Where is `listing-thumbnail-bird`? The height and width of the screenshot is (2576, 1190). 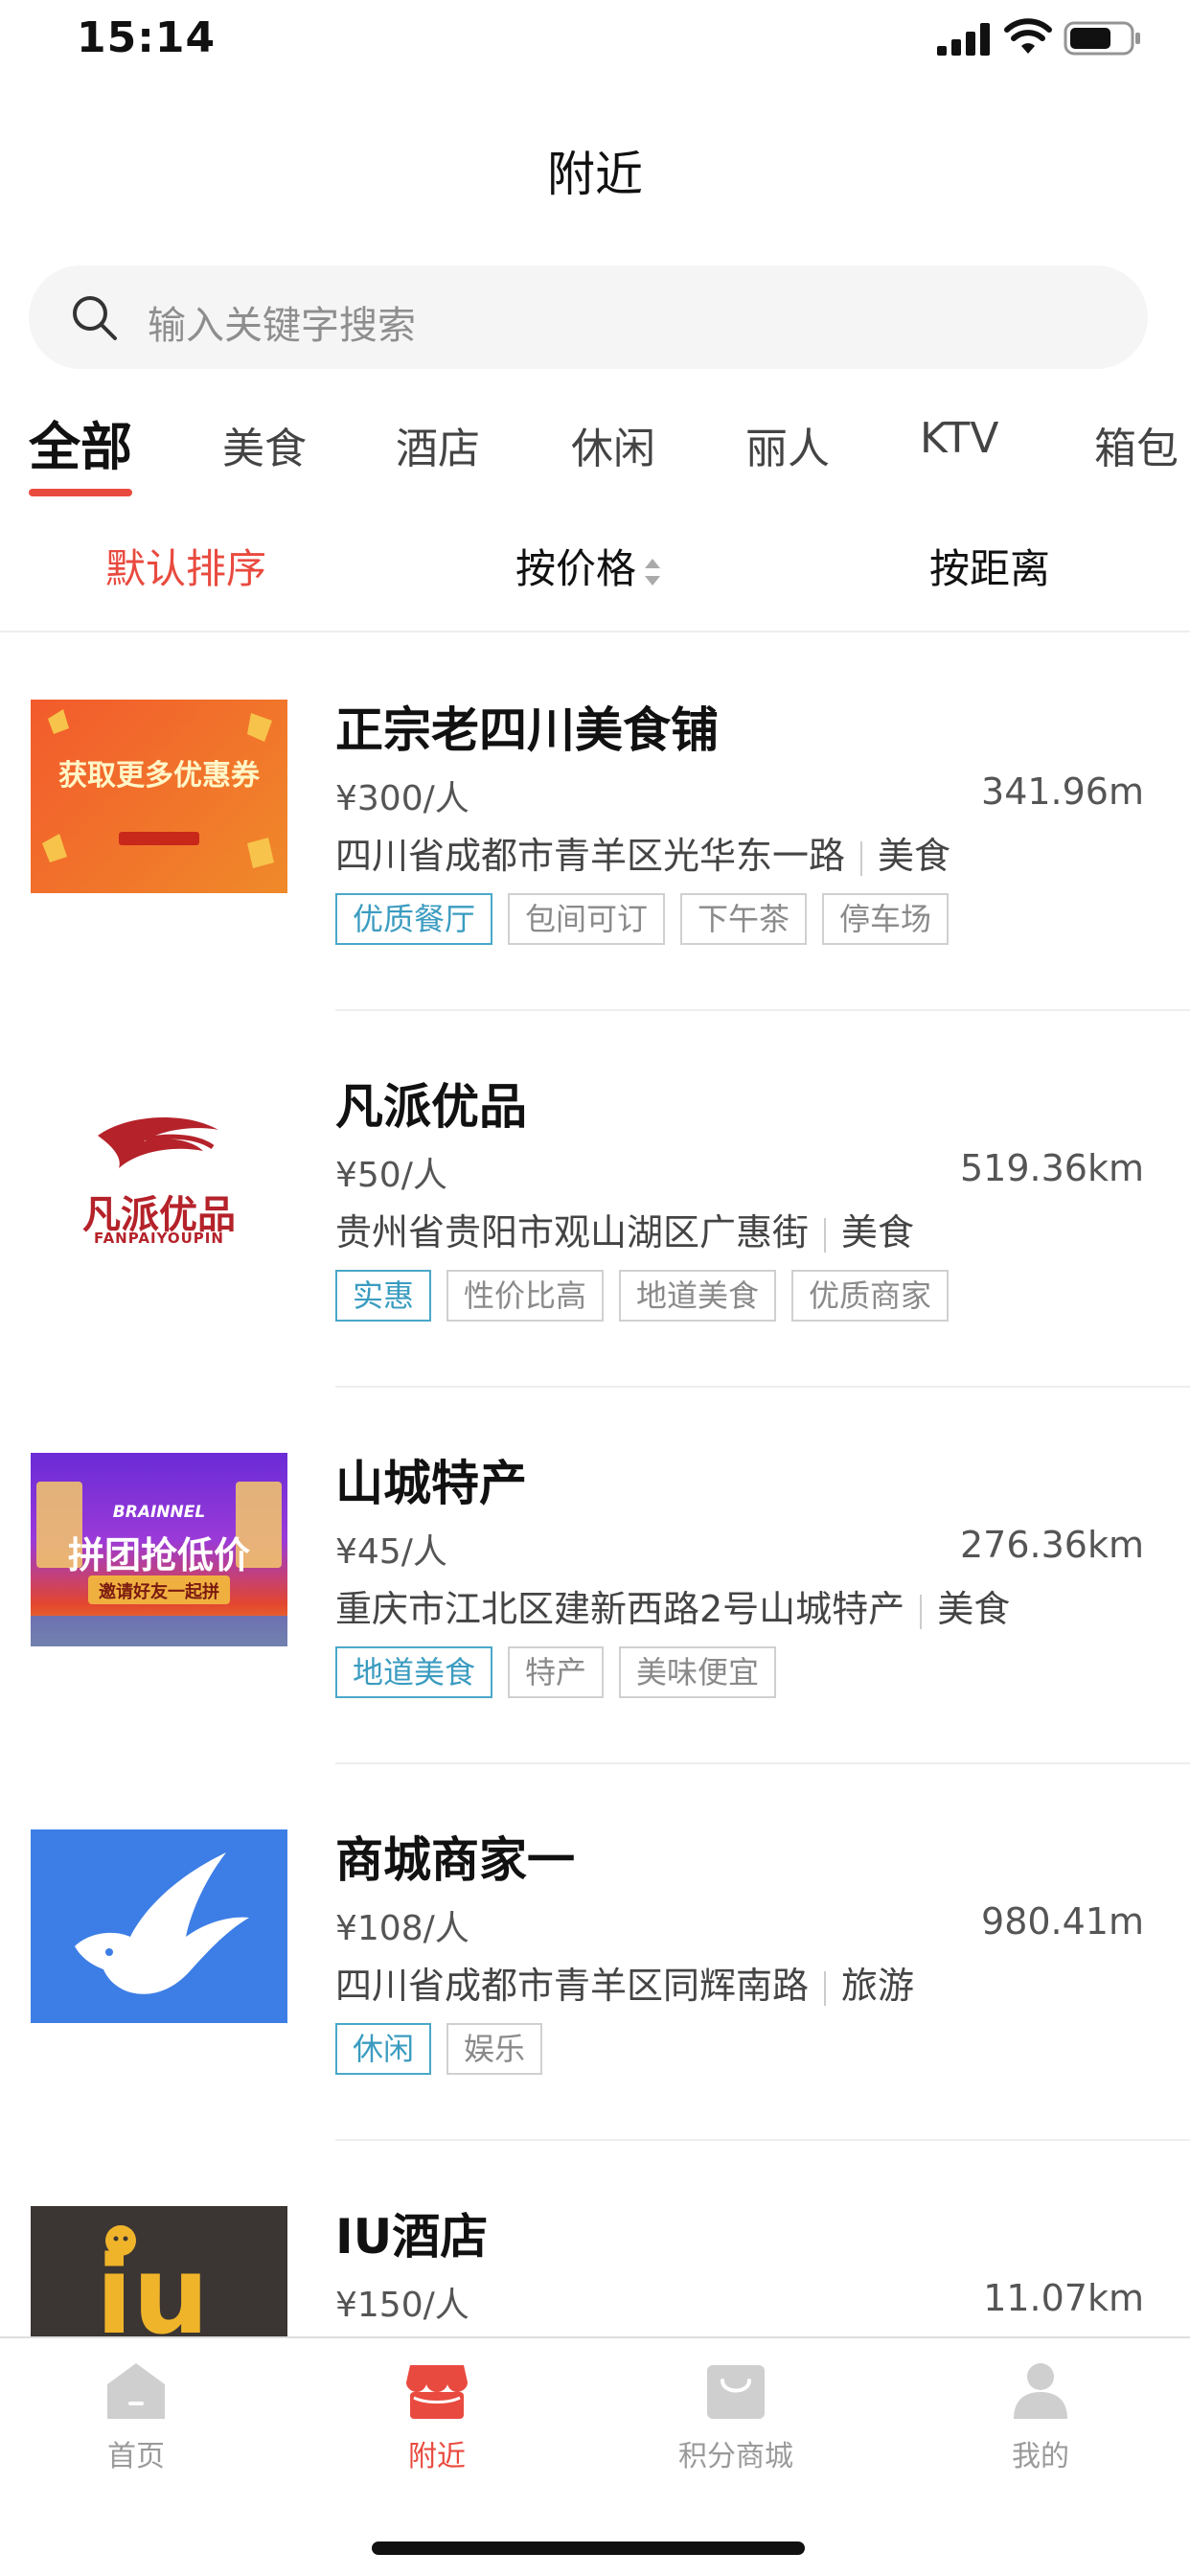
listing-thumbnail-bird is located at coordinates (159, 1926).